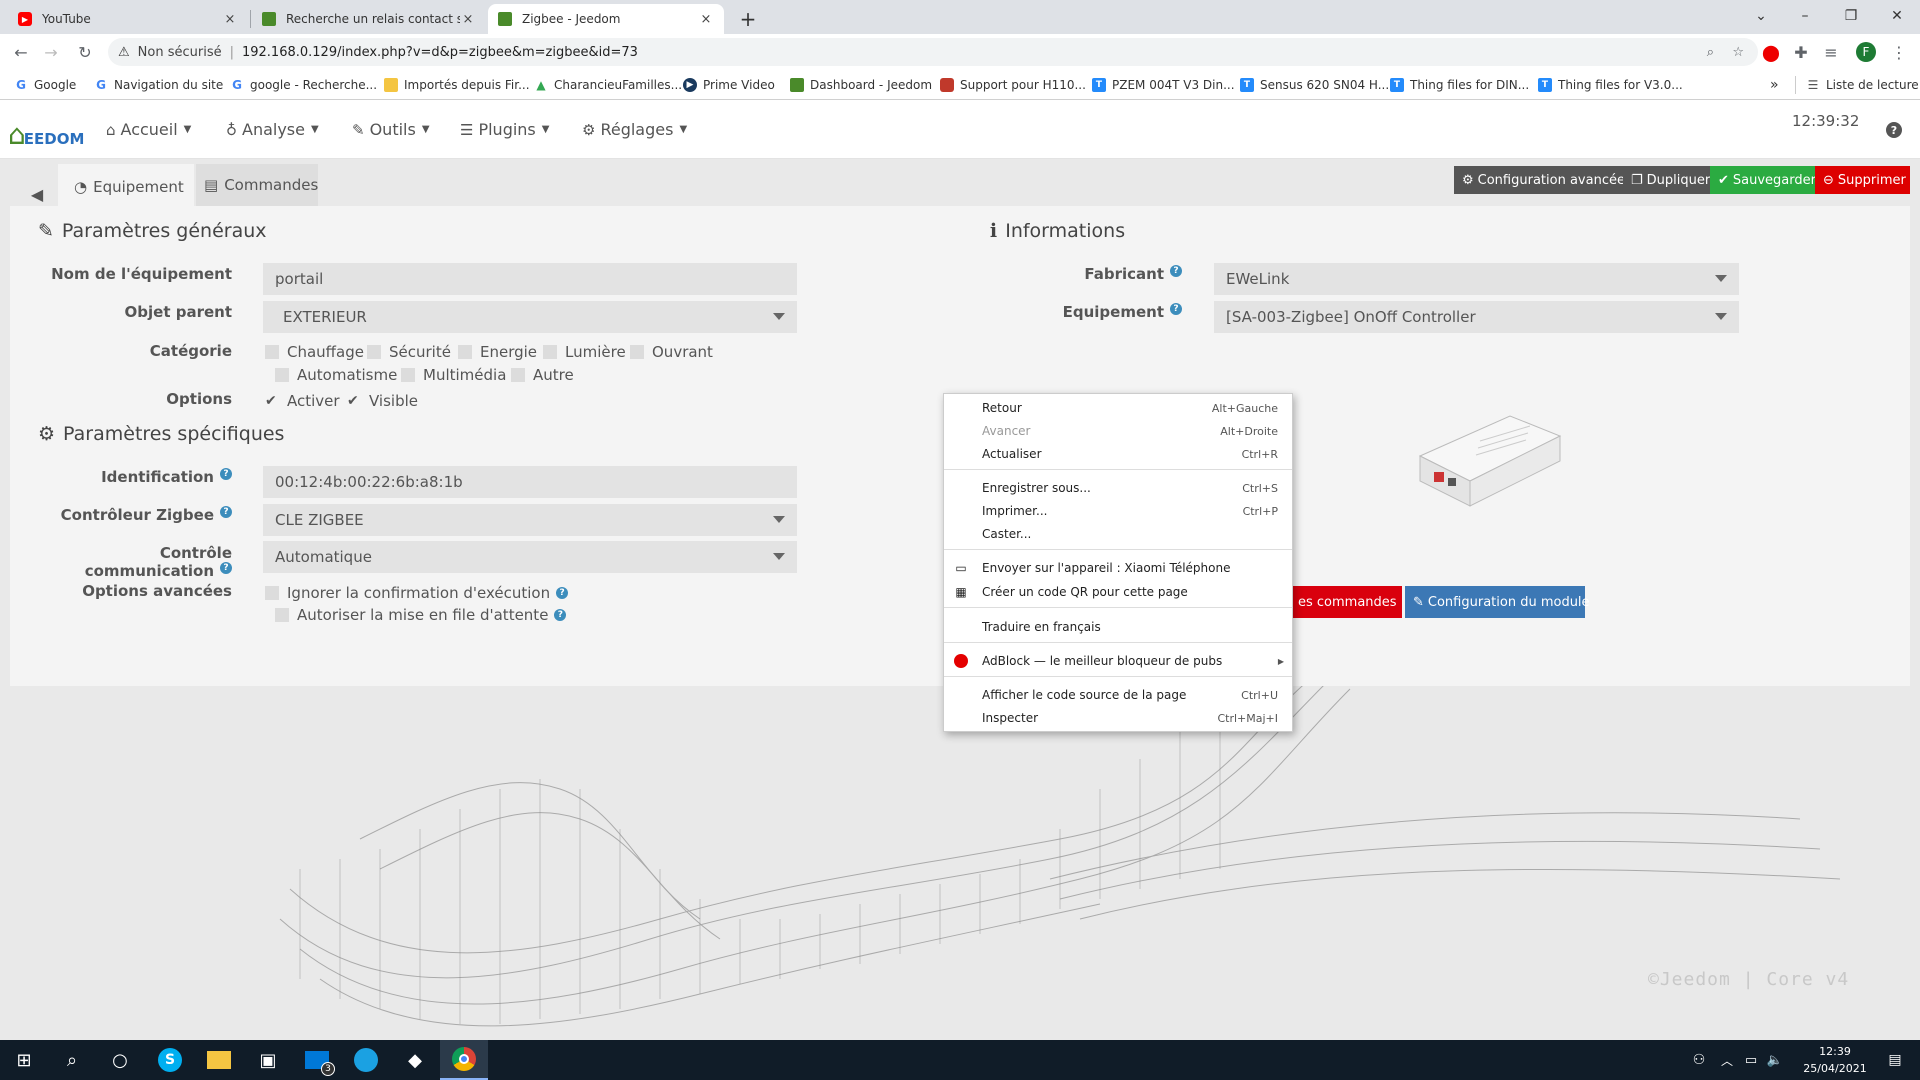  Describe the element at coordinates (170, 1060) in the screenshot. I see `skype-icon: S` at that location.